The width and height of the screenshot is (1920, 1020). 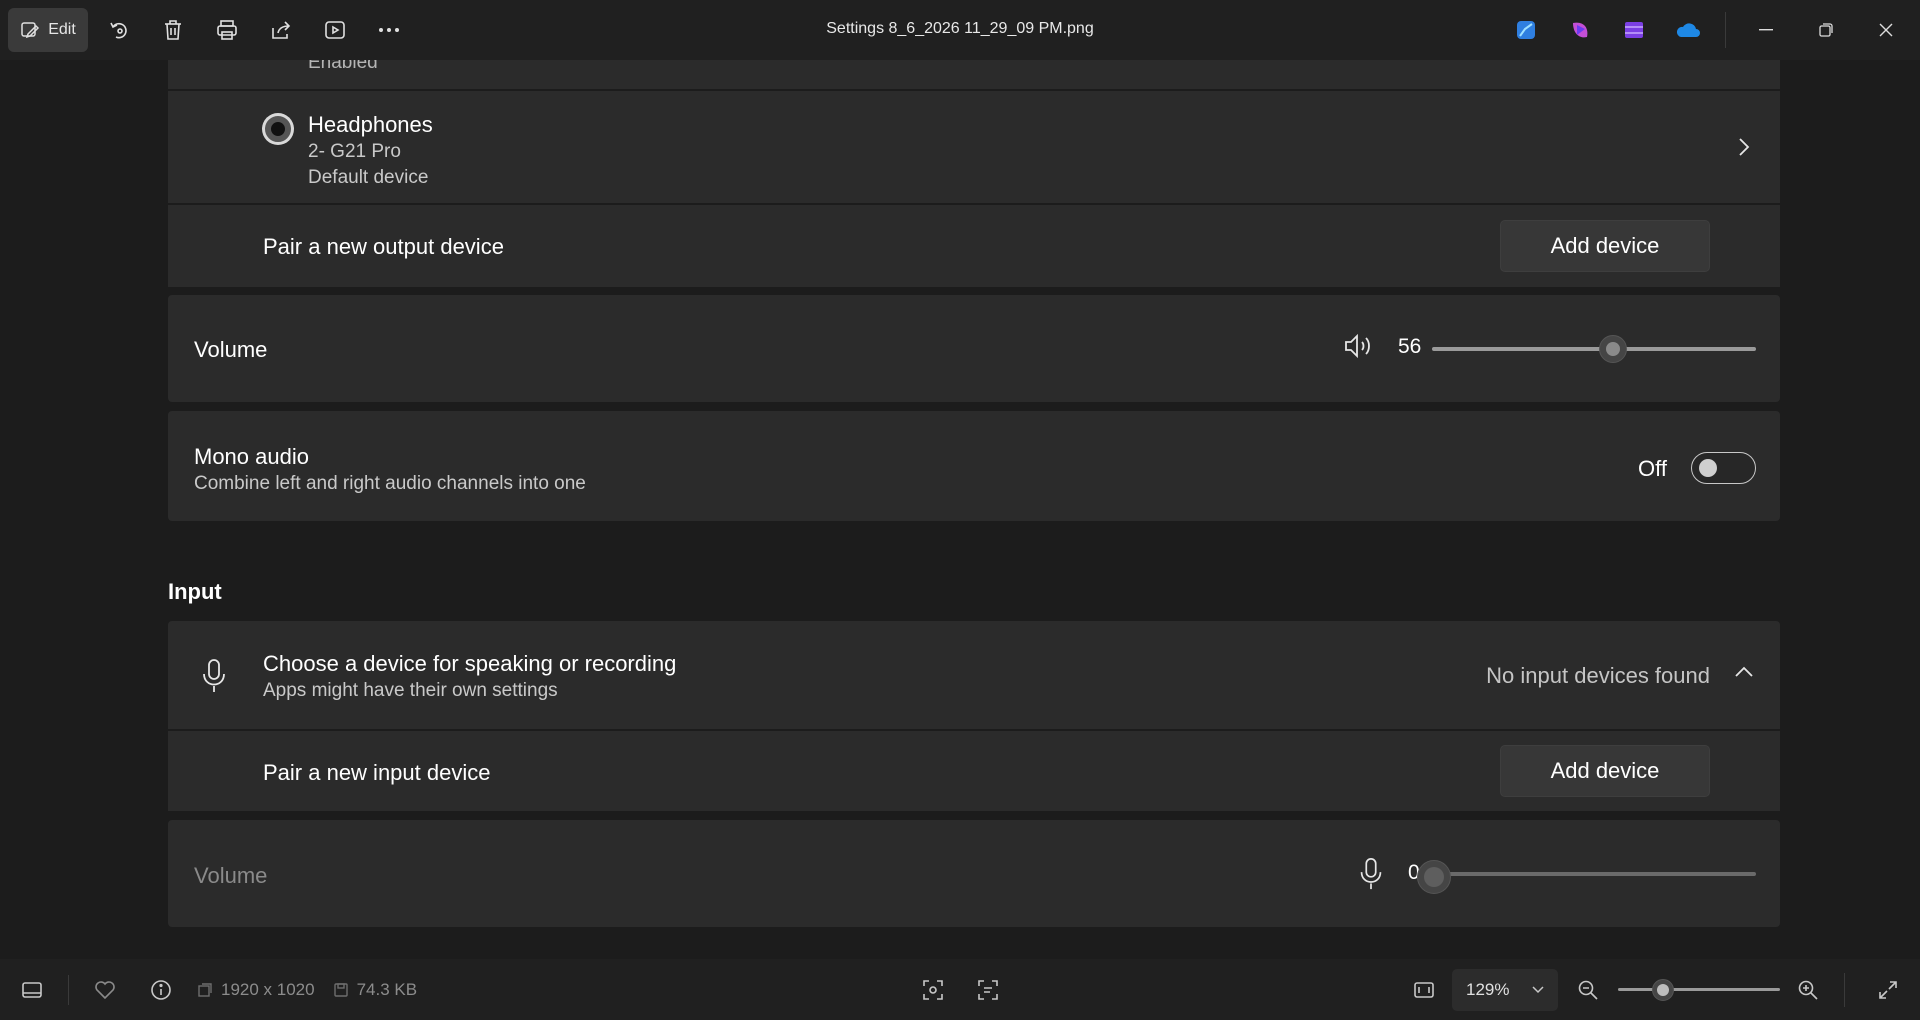 I want to click on zoom-dropdown: 129%, so click(x=1505, y=990).